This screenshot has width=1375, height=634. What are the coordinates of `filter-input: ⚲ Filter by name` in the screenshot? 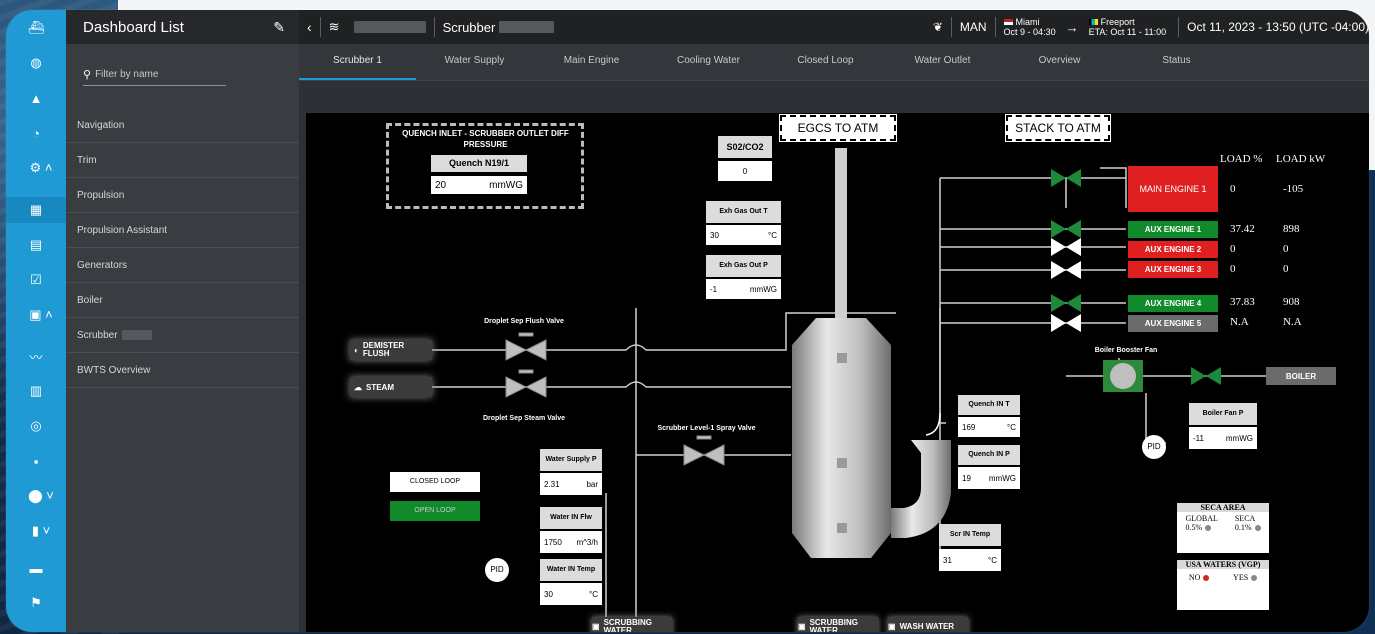 It's located at (154, 77).